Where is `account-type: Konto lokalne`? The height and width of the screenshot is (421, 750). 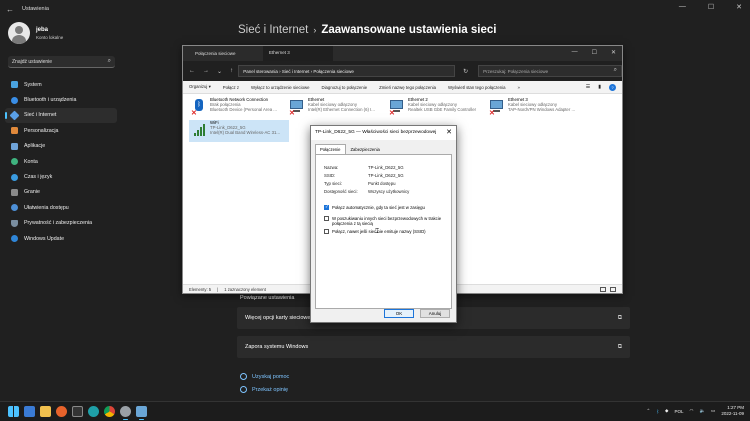
account-type: Konto lokalne is located at coordinates (50, 37).